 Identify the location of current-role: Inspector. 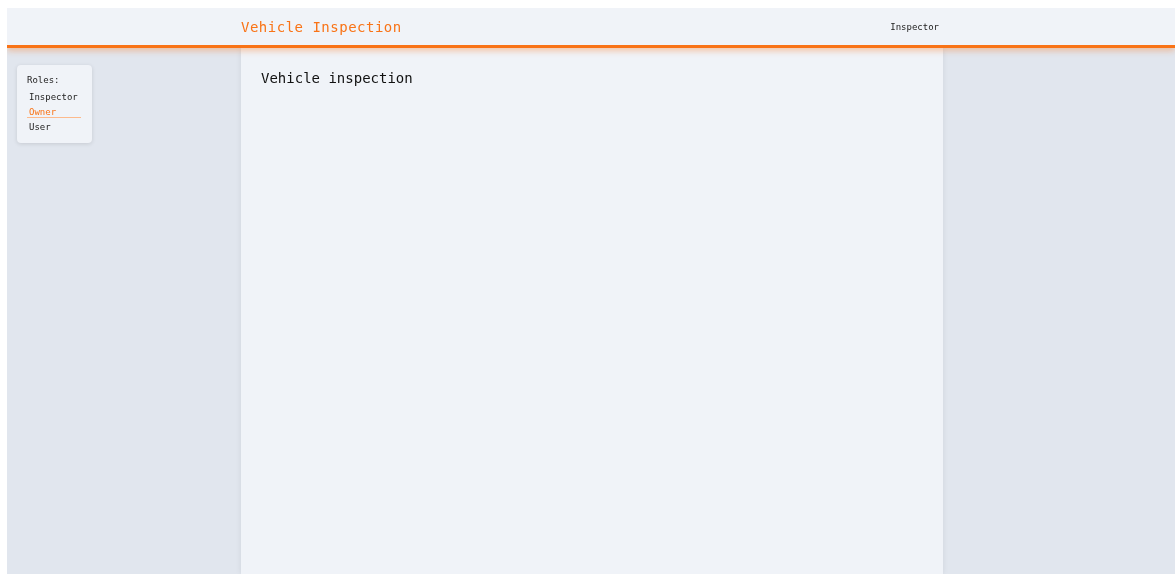
(914, 26).